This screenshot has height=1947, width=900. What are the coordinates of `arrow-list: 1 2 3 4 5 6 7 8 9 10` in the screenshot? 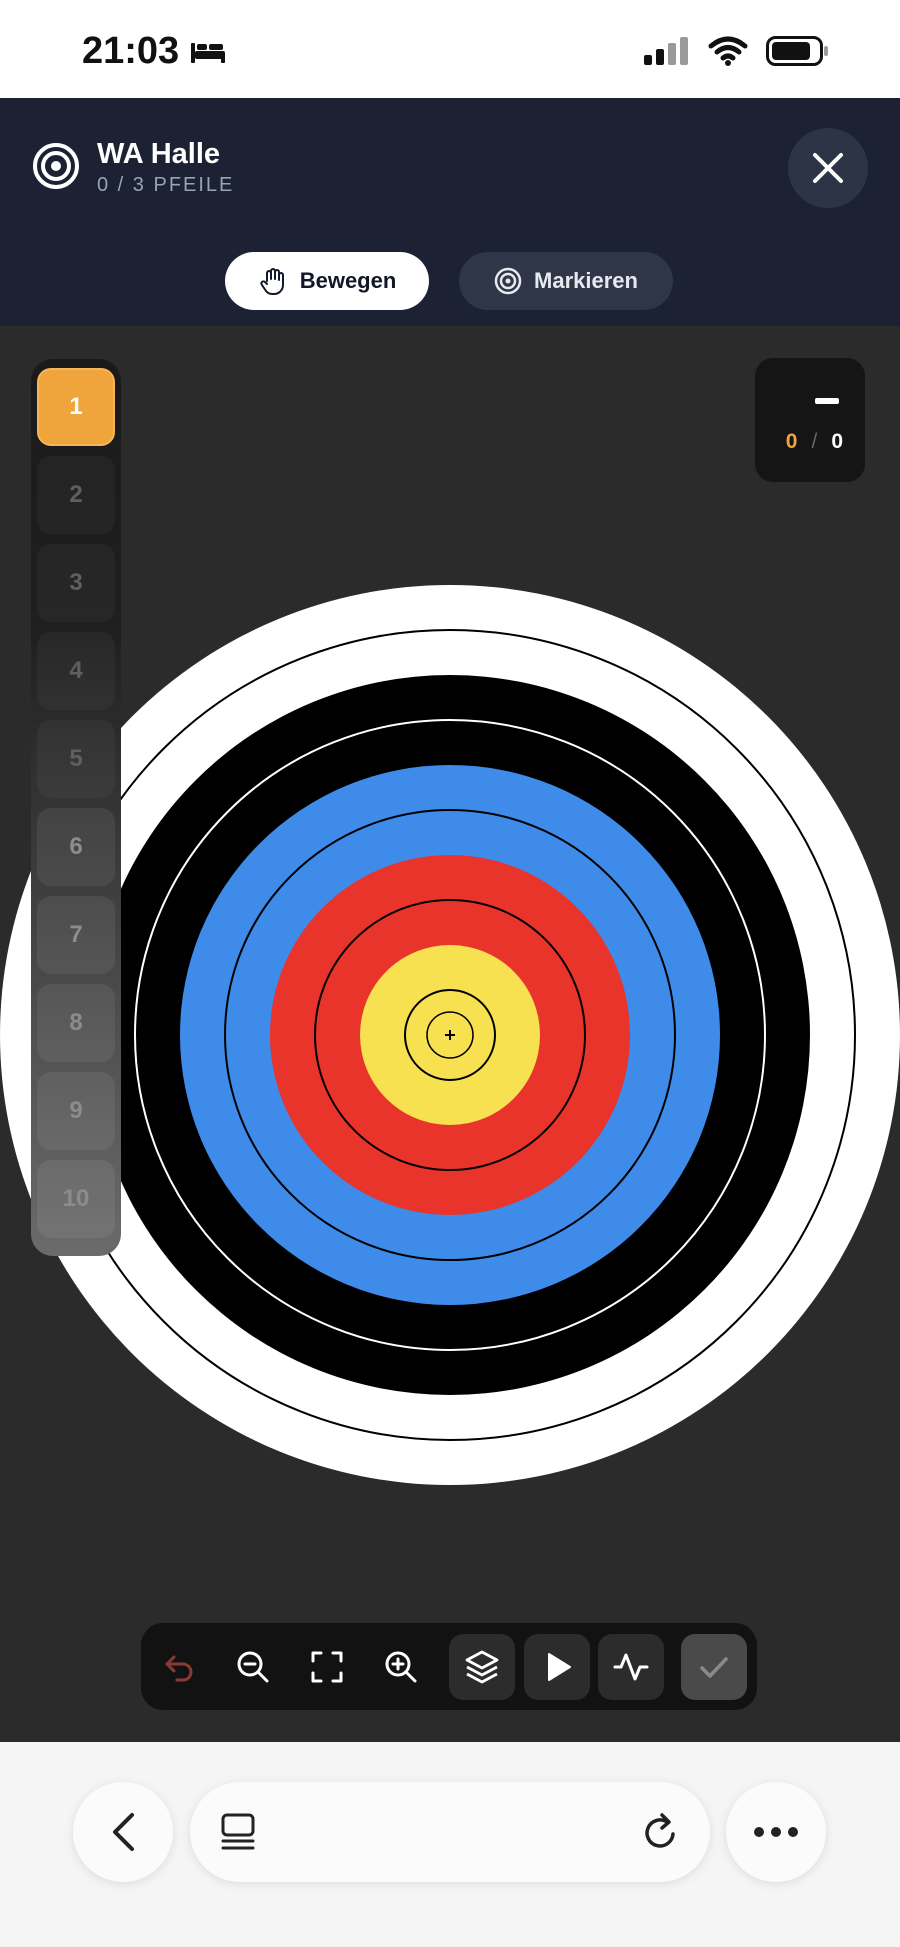 It's located at (76, 807).